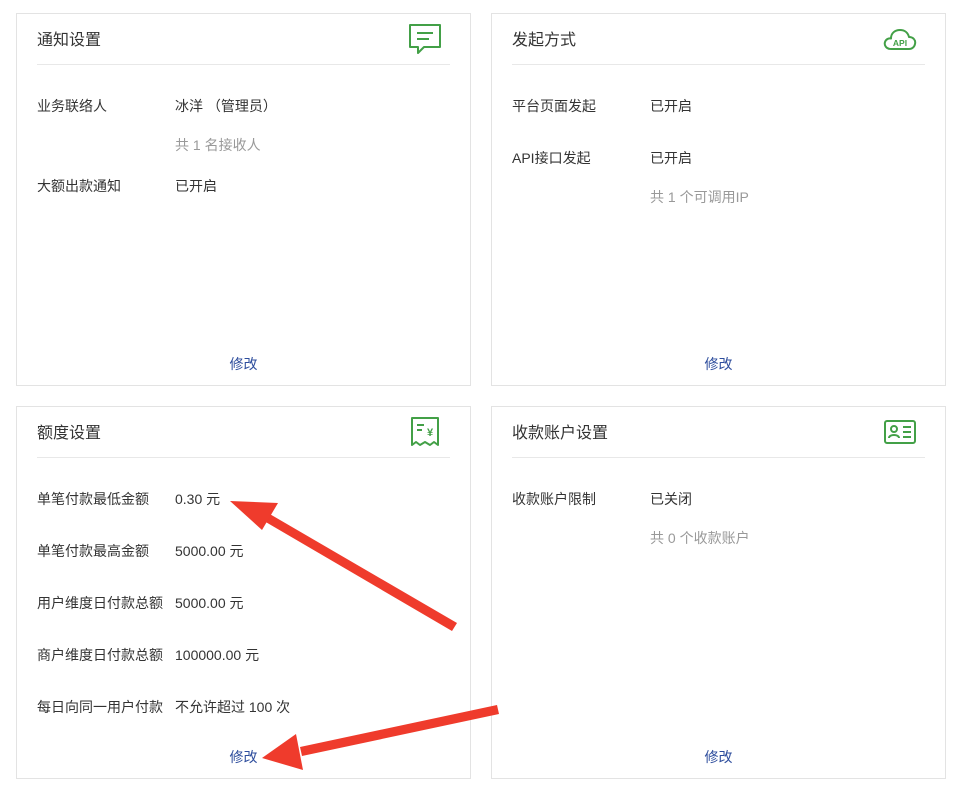  I want to click on card-title: 额度设置, so click(69, 433).